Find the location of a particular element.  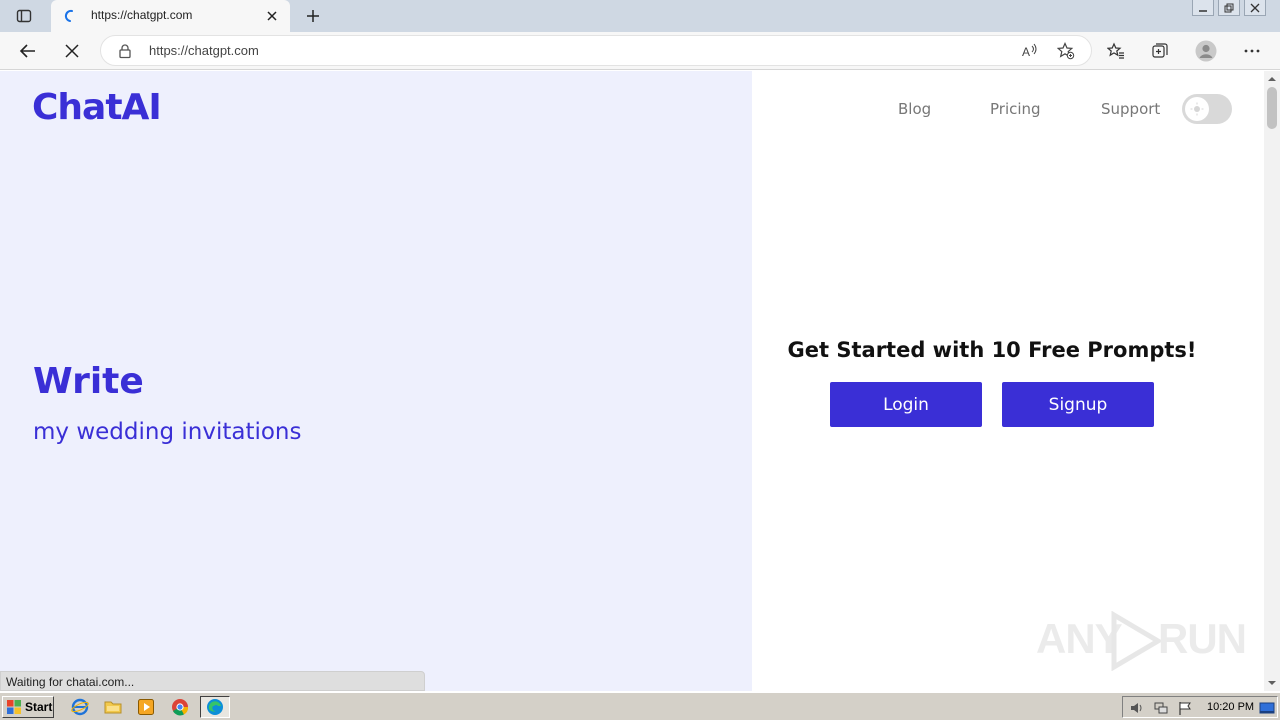

theme-toggle is located at coordinates (1207, 109).